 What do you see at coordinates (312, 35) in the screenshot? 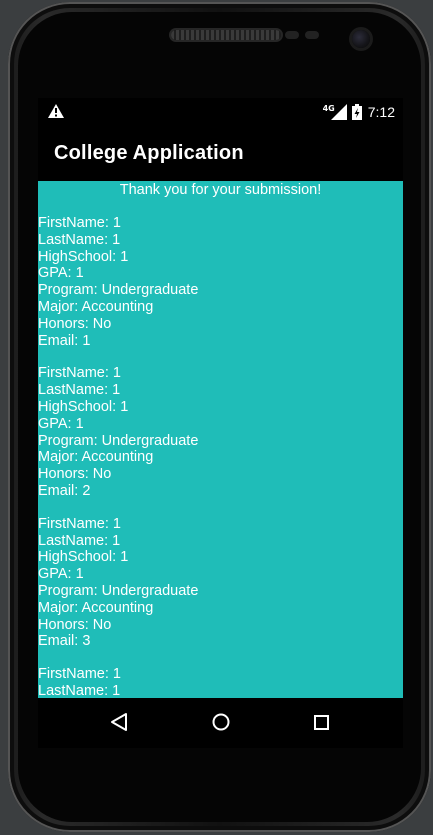
I see `light-sensor` at bounding box center [312, 35].